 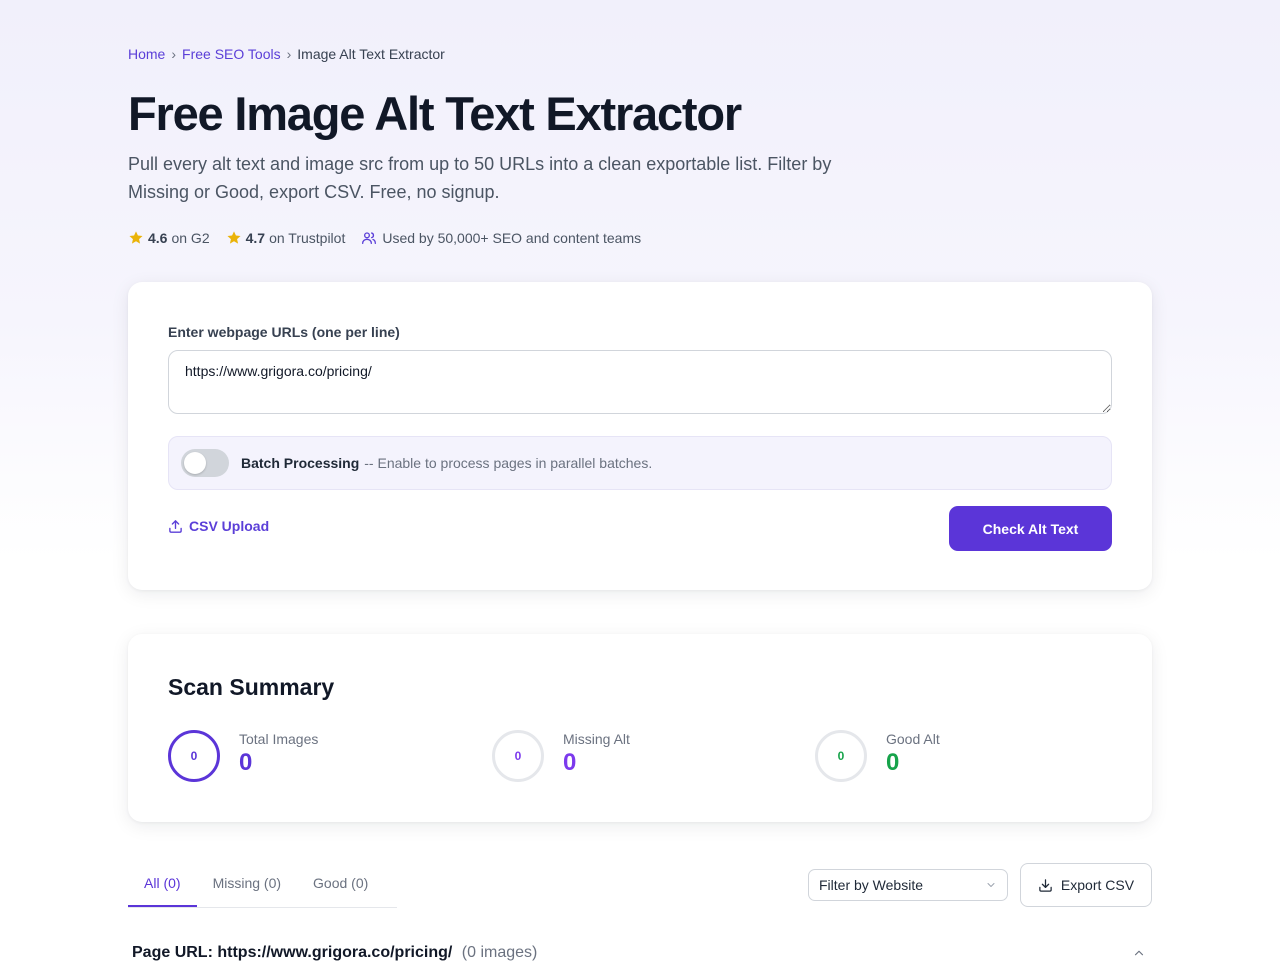 I want to click on page-image-count: (0 images), so click(x=499, y=952).